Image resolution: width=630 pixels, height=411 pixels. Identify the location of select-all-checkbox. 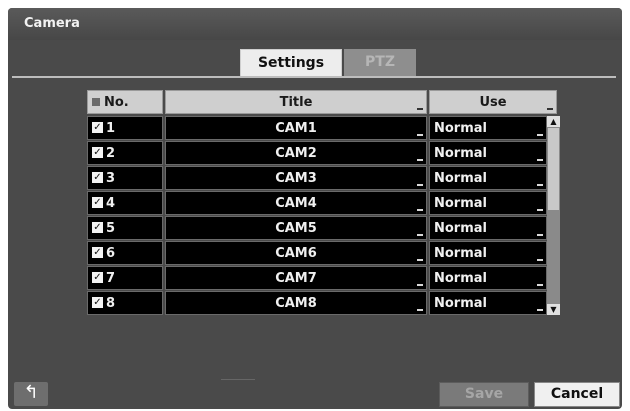
(96, 101).